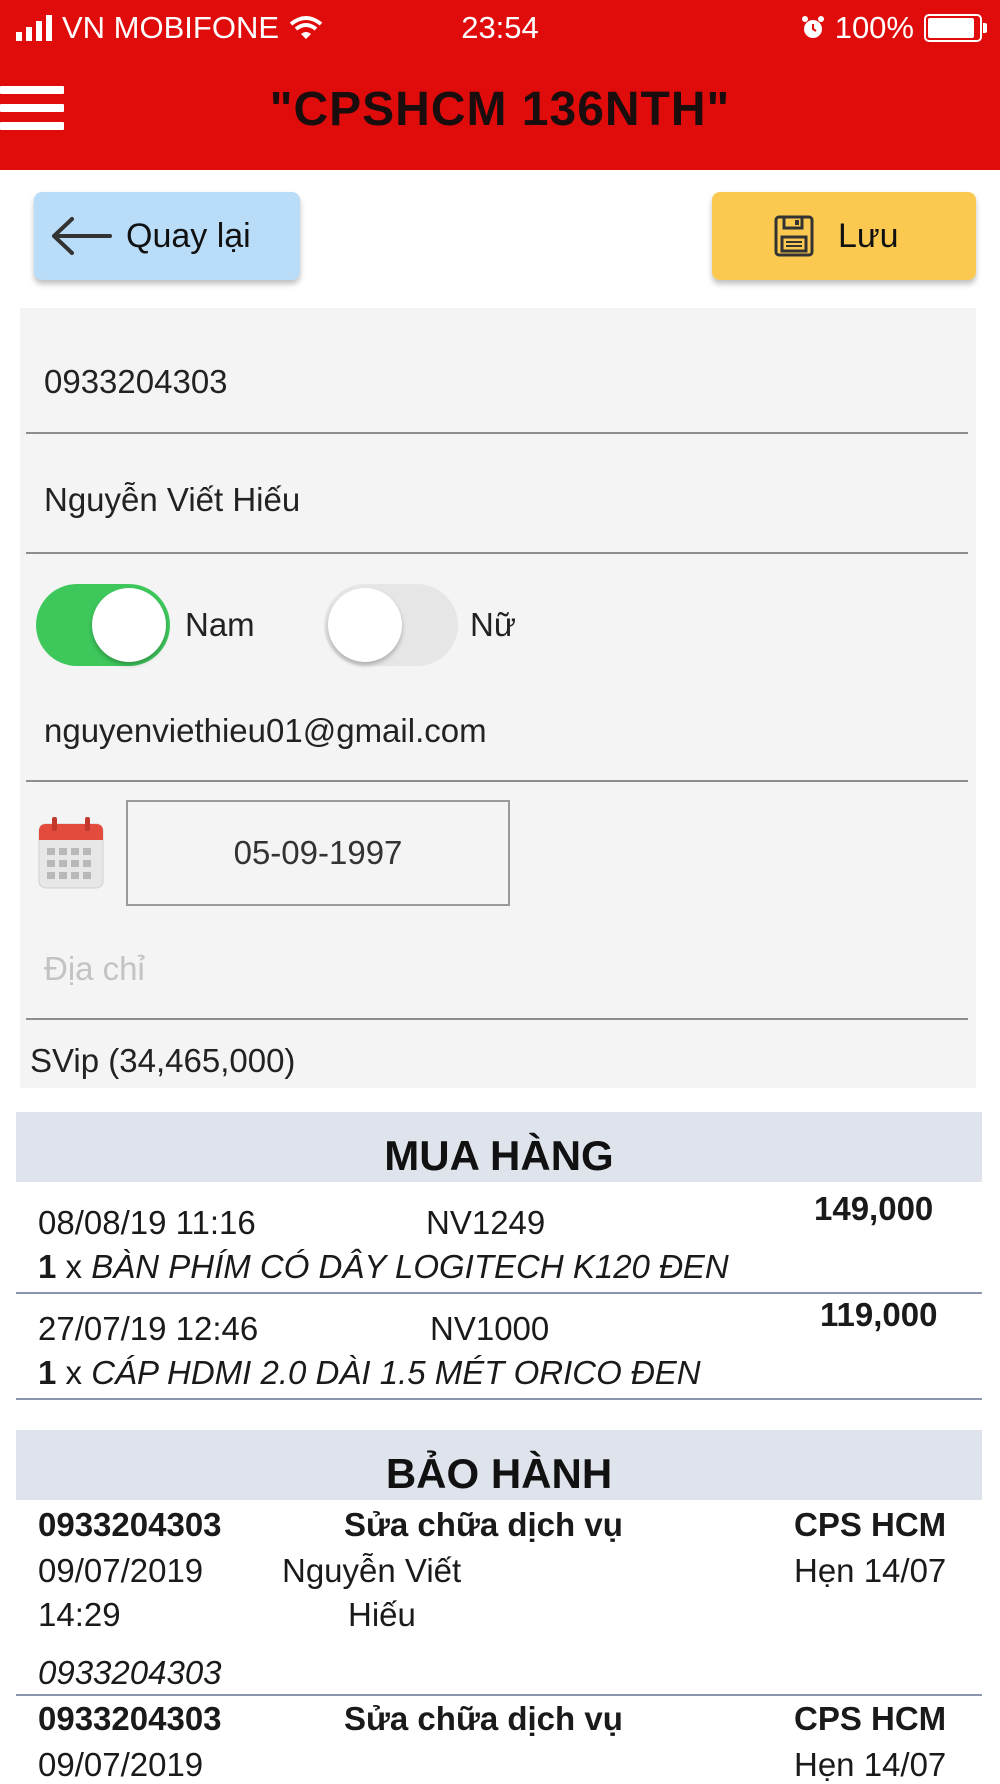 This screenshot has height=1784, width=1000. Describe the element at coordinates (499, 1147) in the screenshot. I see `purchases-header: MUA HÀNG` at that location.